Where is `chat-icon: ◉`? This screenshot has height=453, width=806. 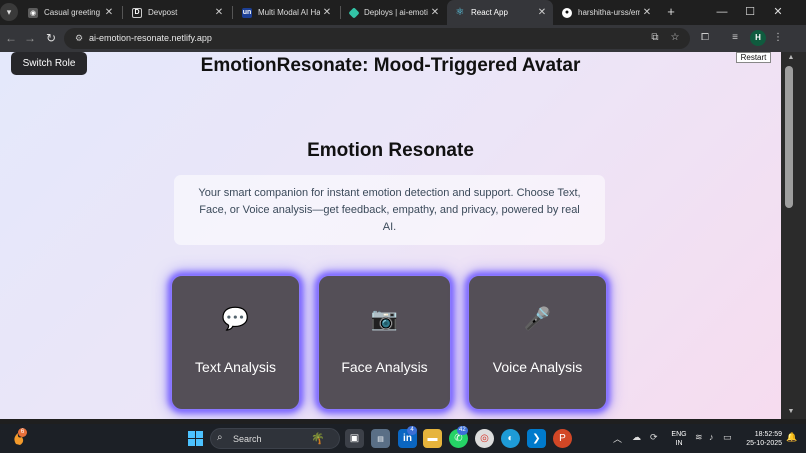 chat-icon: ◉ is located at coordinates (33, 12).